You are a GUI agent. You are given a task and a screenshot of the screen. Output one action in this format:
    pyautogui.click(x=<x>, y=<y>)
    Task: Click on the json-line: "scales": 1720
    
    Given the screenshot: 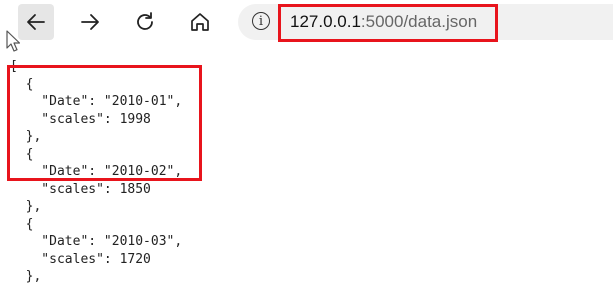 What is the action you would take?
    pyautogui.click(x=80, y=259)
    